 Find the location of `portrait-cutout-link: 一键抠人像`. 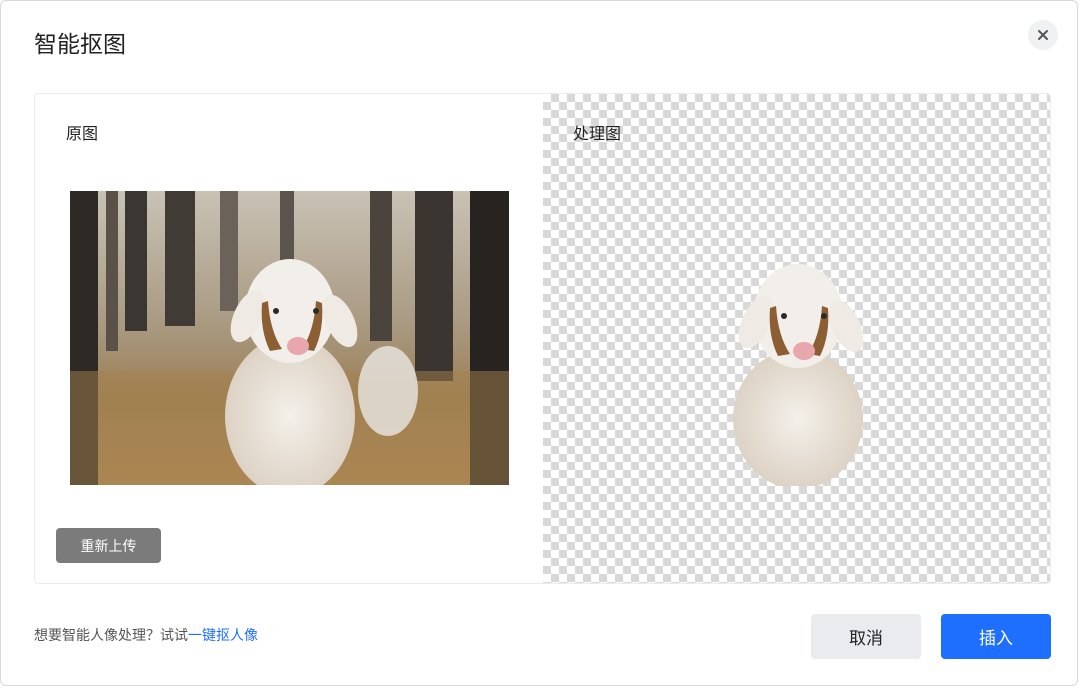

portrait-cutout-link: 一键抠人像 is located at coordinates (223, 636).